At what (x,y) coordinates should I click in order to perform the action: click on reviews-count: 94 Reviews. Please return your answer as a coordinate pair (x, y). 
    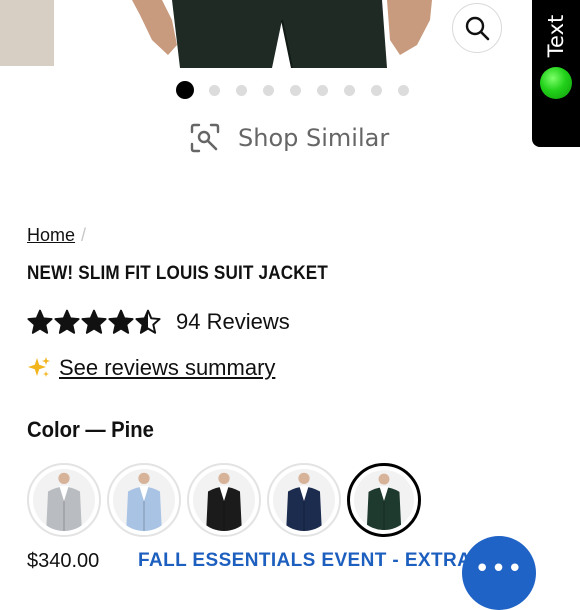
    Looking at the image, I should click on (233, 322).